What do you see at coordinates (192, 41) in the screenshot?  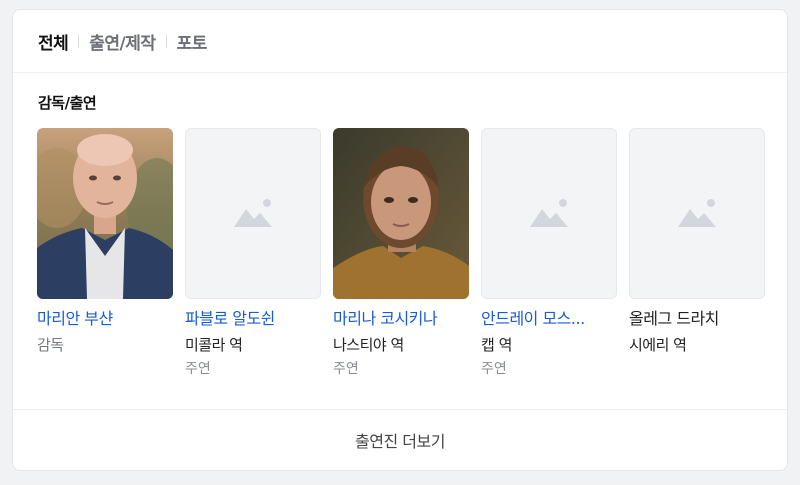 I see `tab-photo: 포토` at bounding box center [192, 41].